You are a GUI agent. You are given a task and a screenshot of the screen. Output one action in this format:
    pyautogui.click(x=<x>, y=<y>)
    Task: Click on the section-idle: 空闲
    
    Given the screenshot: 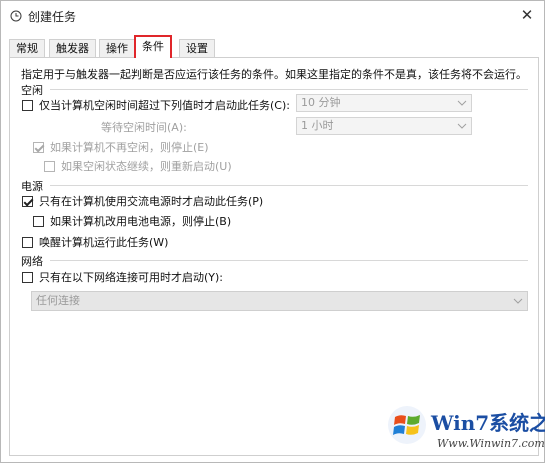 What is the action you would take?
    pyautogui.click(x=32, y=90)
    